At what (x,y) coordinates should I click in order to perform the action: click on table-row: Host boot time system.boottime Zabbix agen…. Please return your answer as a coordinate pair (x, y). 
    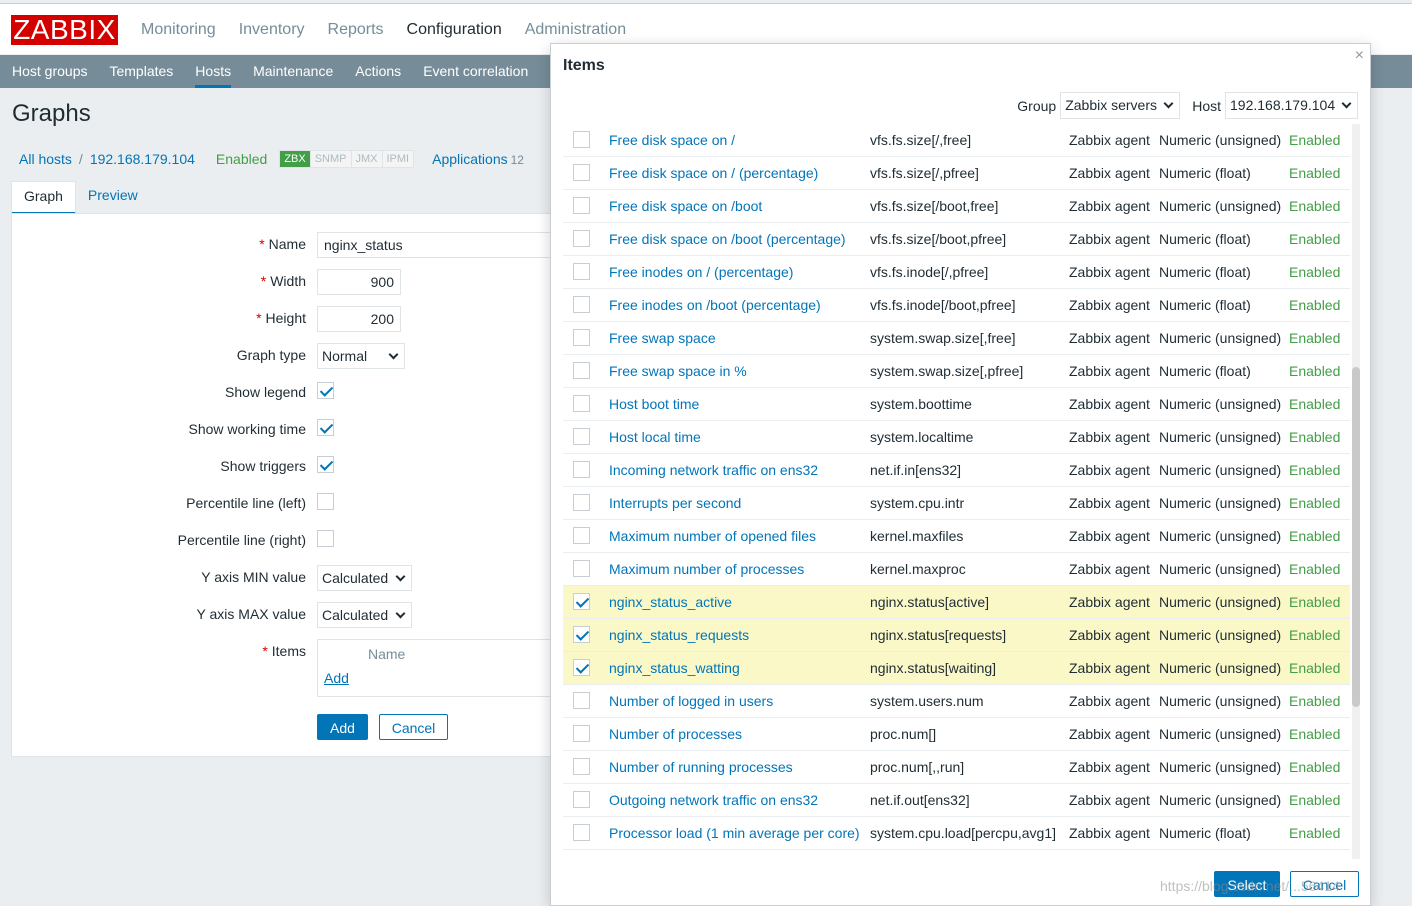
    Looking at the image, I should click on (956, 404).